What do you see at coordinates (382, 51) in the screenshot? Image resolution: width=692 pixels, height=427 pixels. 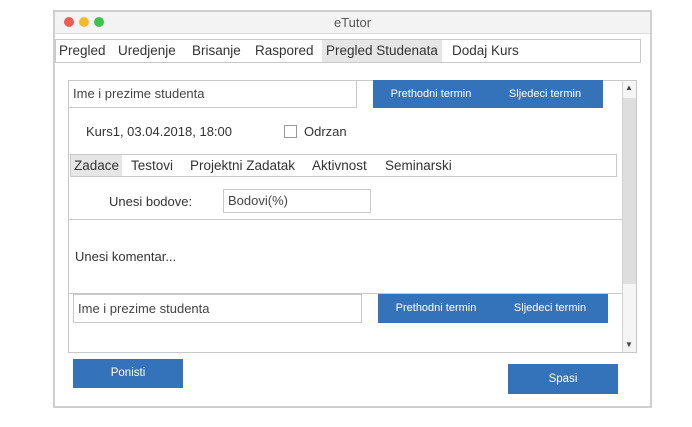 I see `menu-item-pregled-studenata: Pregled Studenata` at bounding box center [382, 51].